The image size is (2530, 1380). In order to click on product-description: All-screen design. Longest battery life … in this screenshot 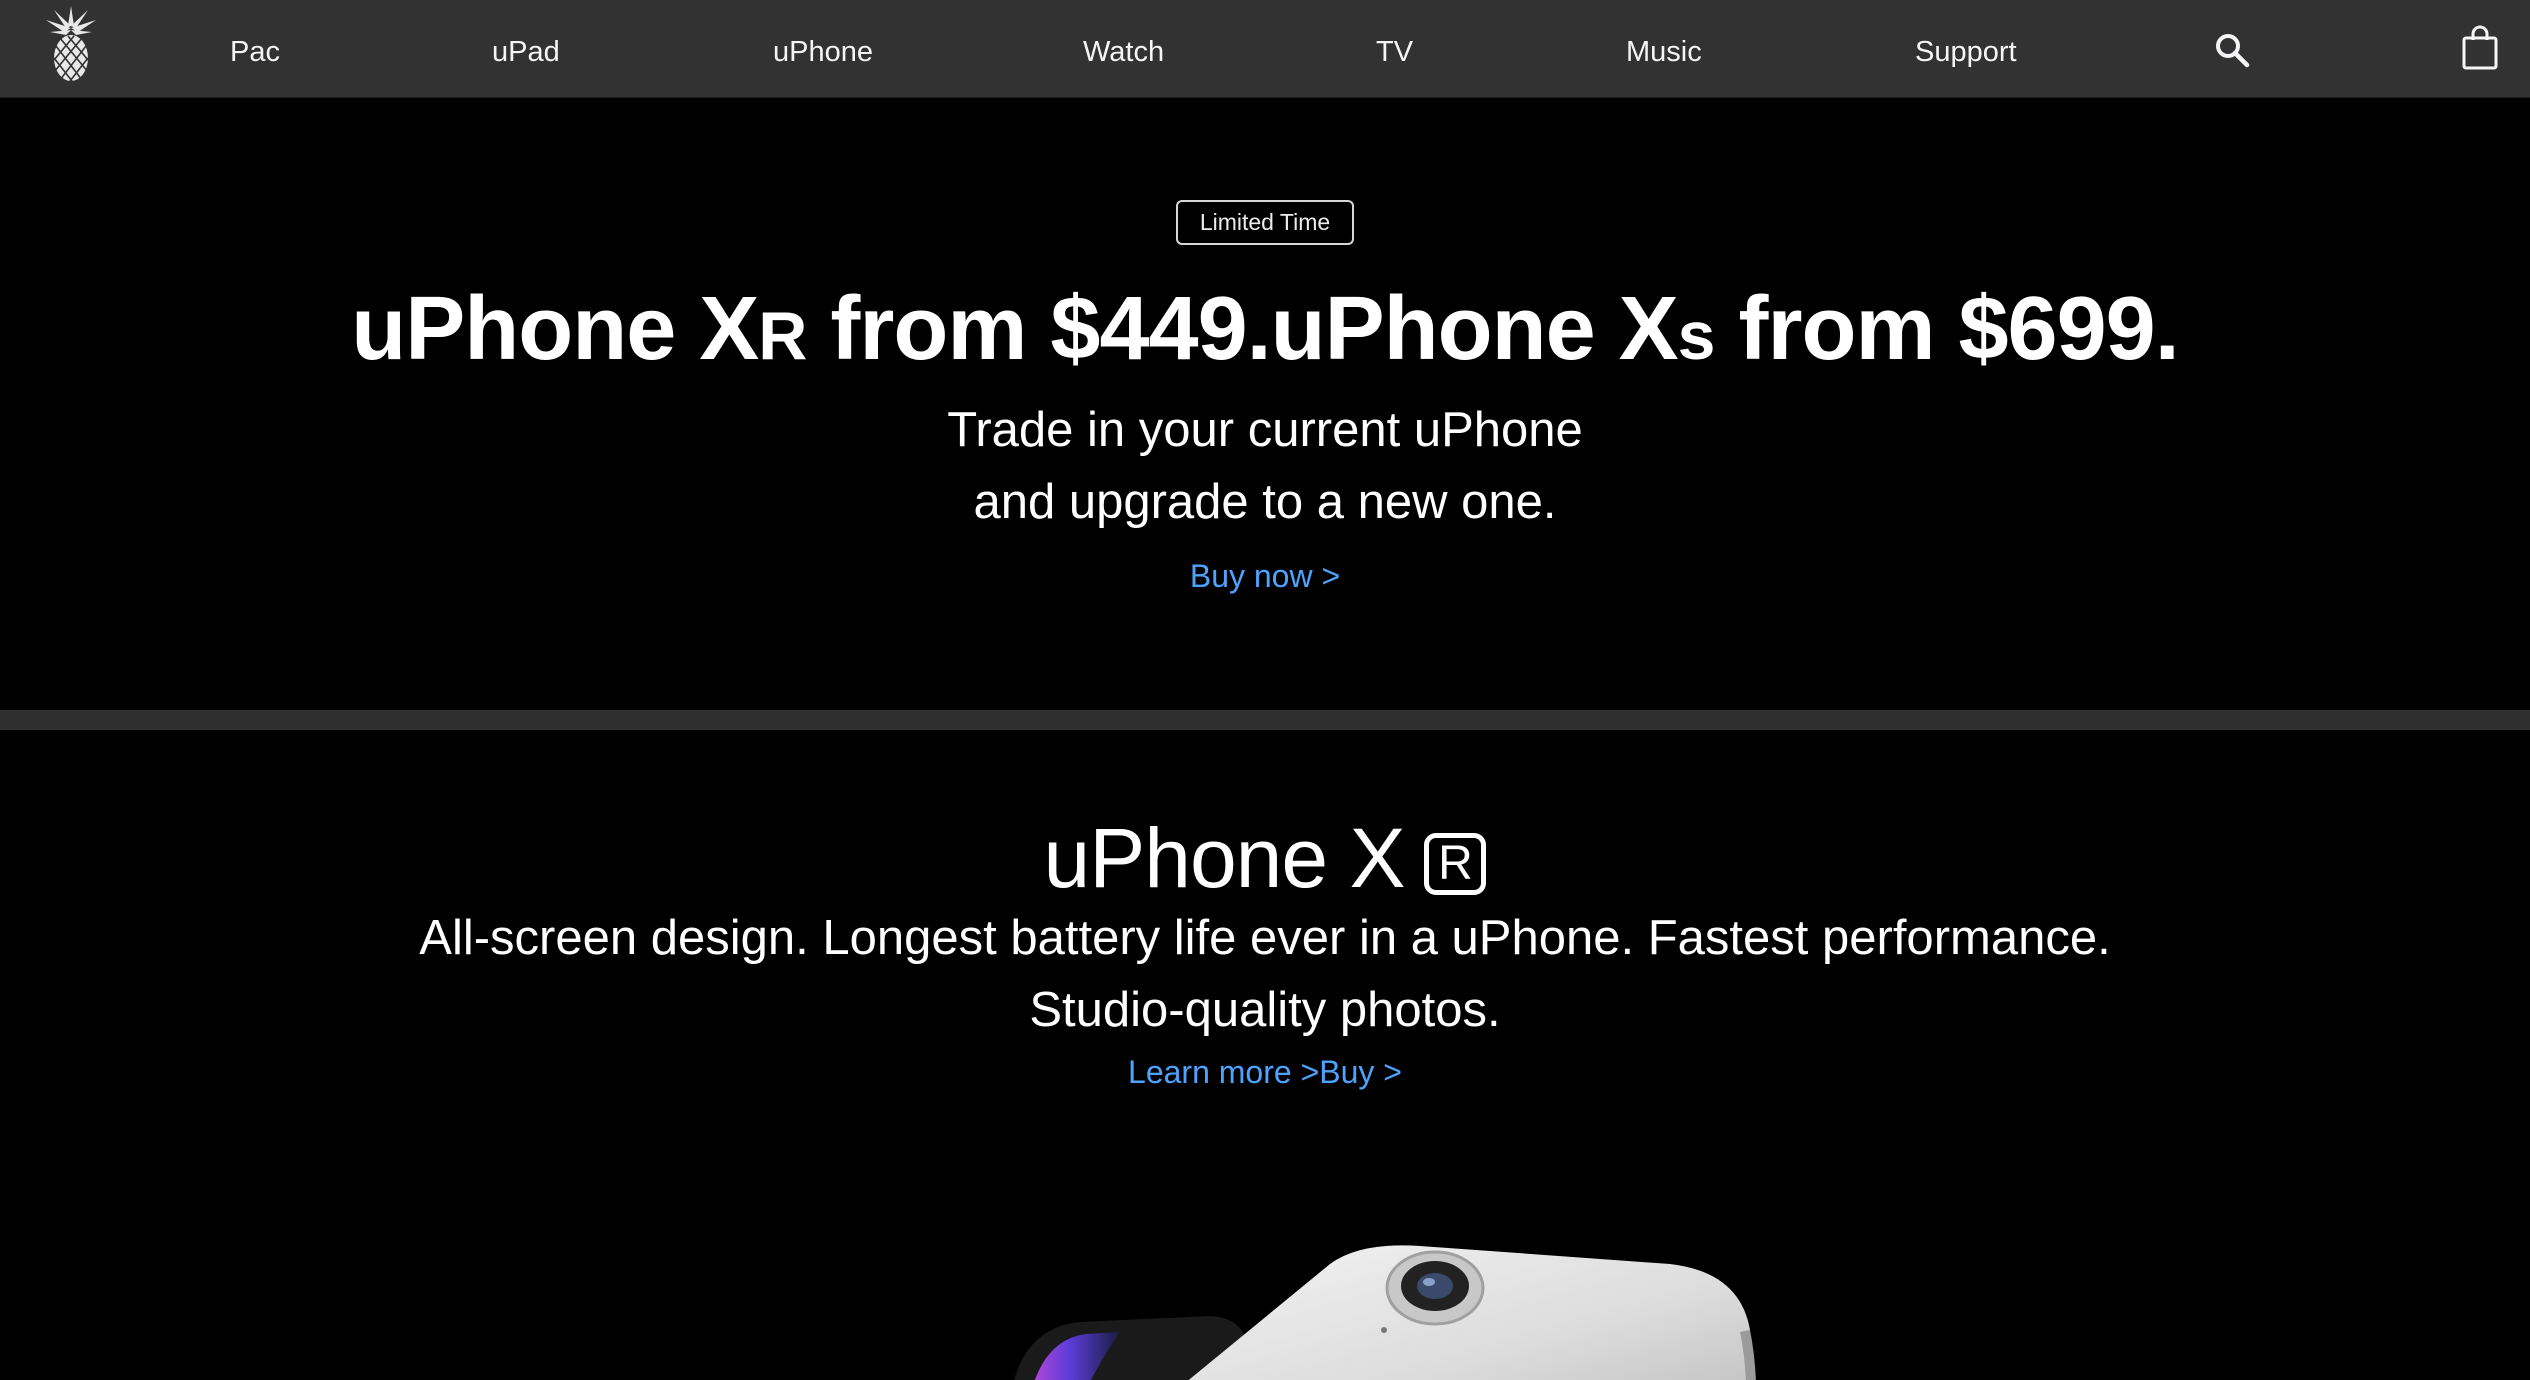, I will do `click(1265, 974)`.